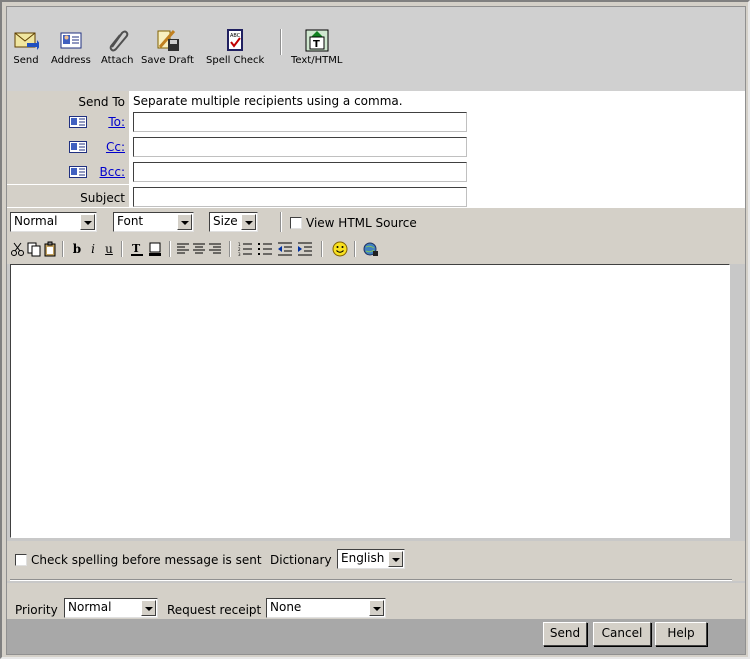 The width and height of the screenshot is (750, 659). What do you see at coordinates (371, 580) in the screenshot?
I see `options-divider` at bounding box center [371, 580].